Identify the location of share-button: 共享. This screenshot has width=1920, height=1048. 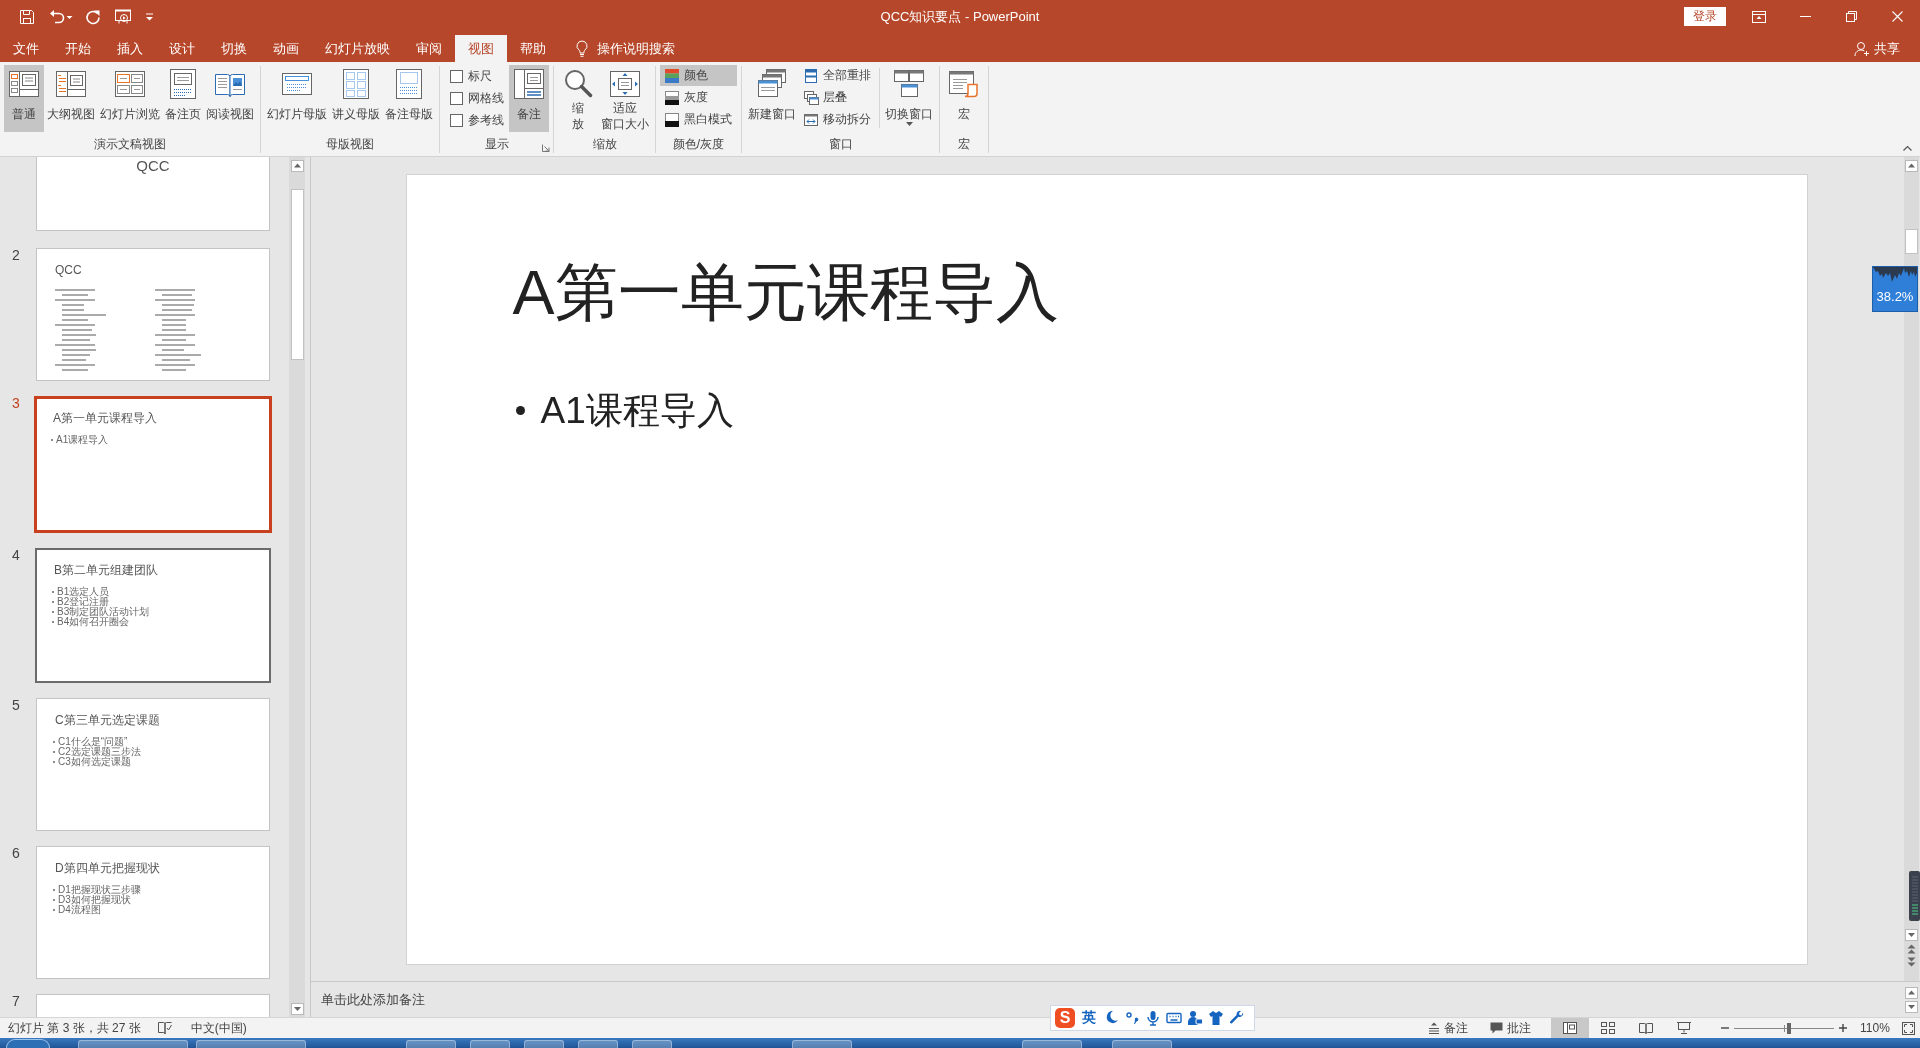
(1877, 48).